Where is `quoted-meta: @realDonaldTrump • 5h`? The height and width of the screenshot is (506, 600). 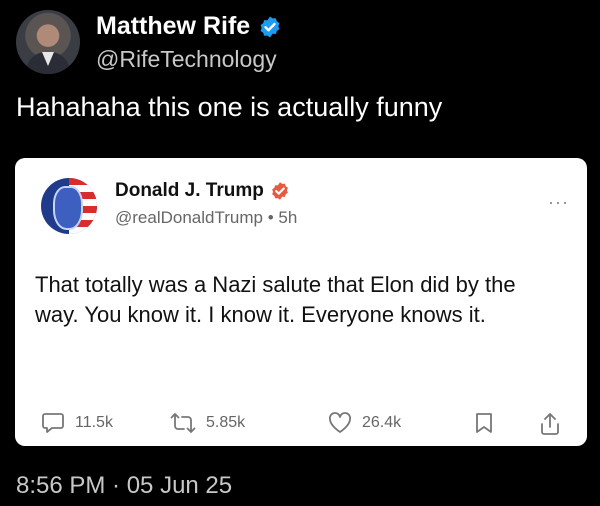
quoted-meta: @realDonaldTrump • 5h is located at coordinates (206, 218).